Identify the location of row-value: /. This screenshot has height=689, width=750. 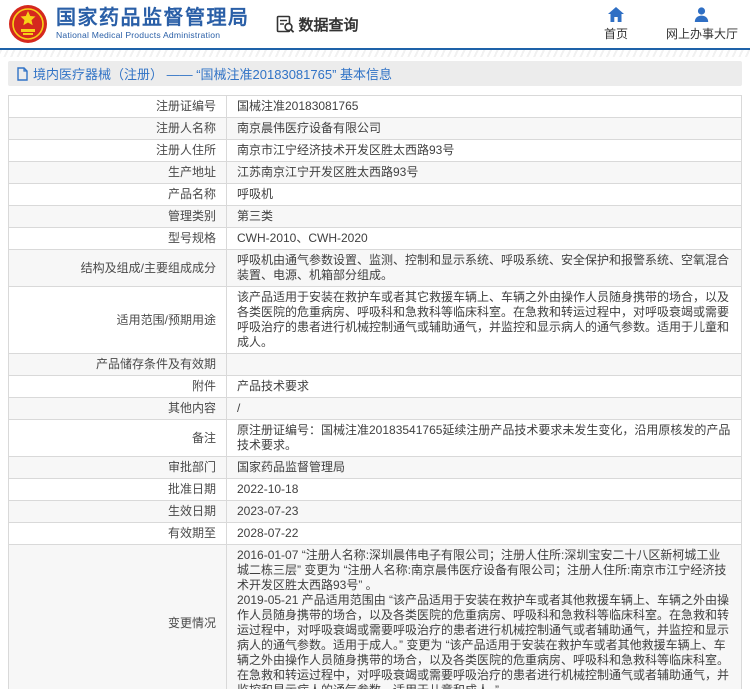
(239, 408).